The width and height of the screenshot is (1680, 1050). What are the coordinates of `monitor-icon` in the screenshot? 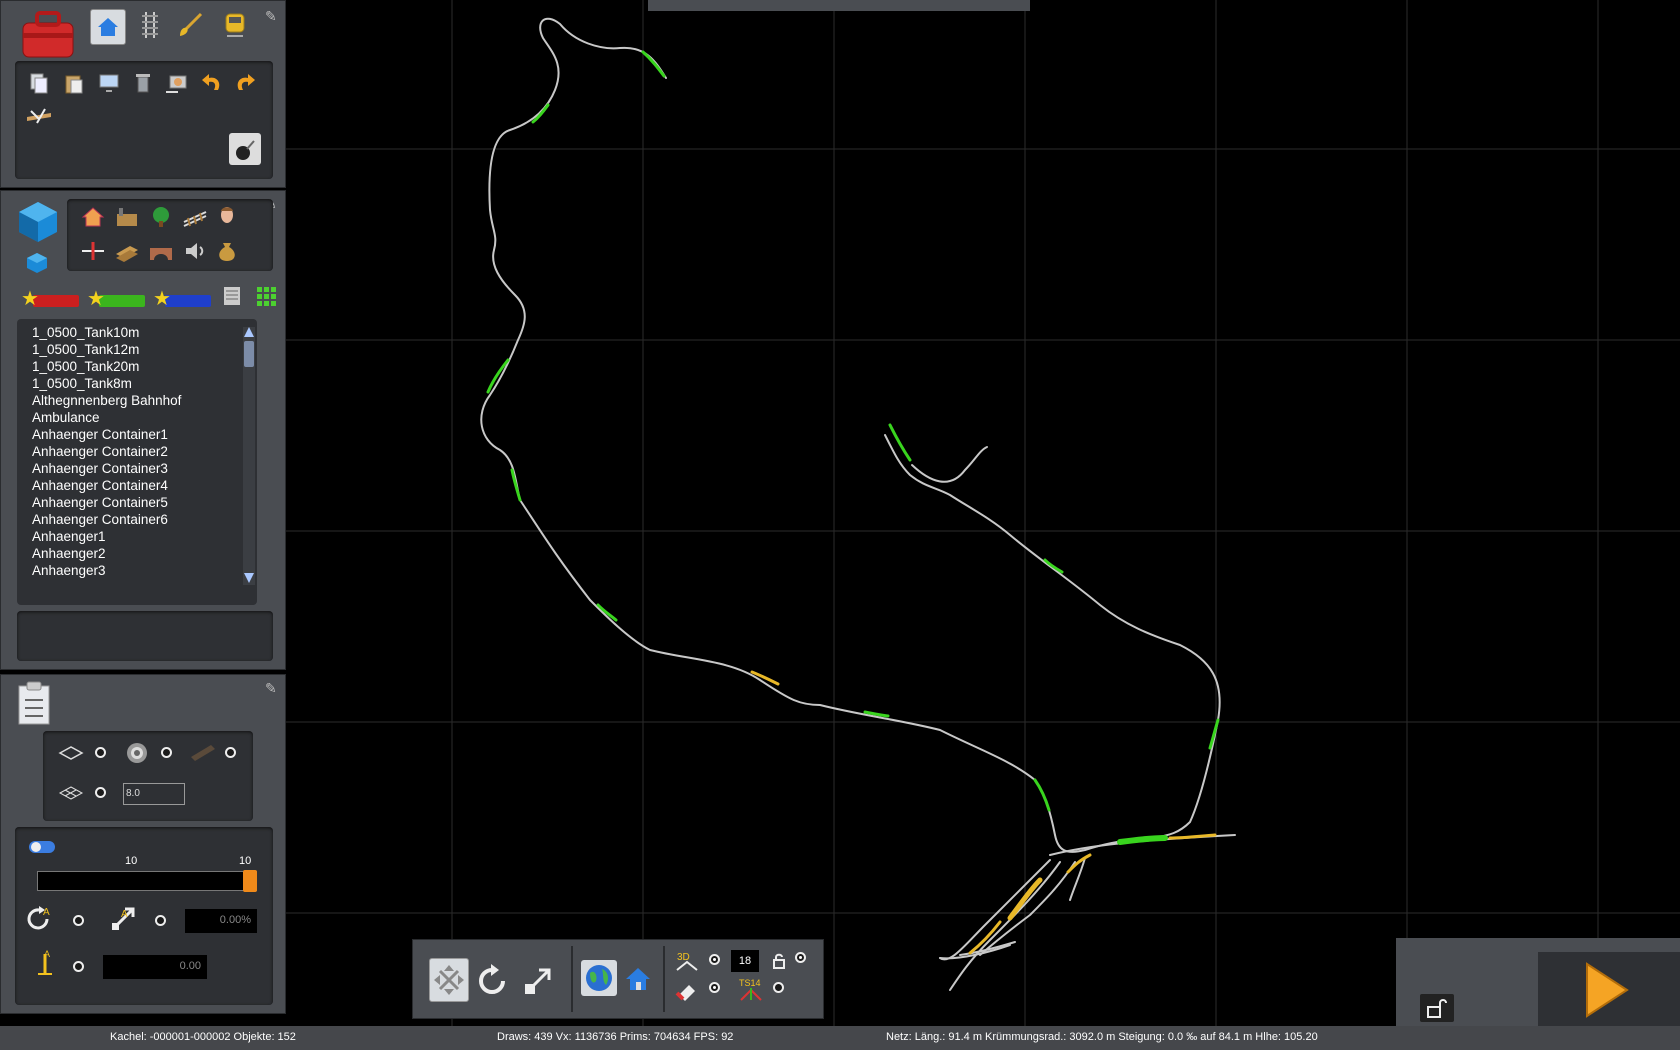 It's located at (109, 83).